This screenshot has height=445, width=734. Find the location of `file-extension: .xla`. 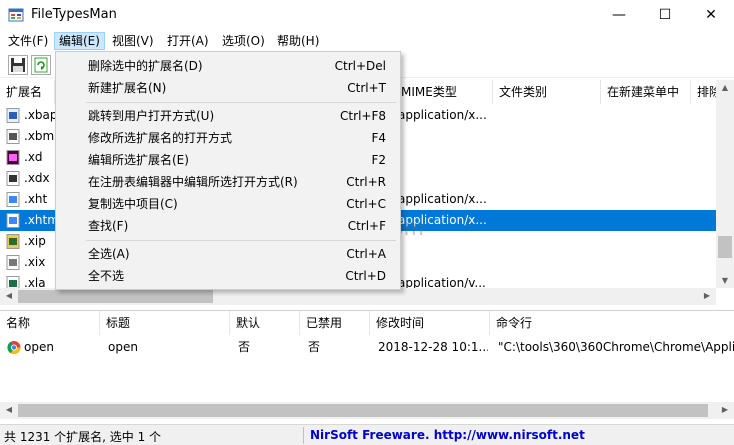

file-extension: .xla is located at coordinates (35, 282).